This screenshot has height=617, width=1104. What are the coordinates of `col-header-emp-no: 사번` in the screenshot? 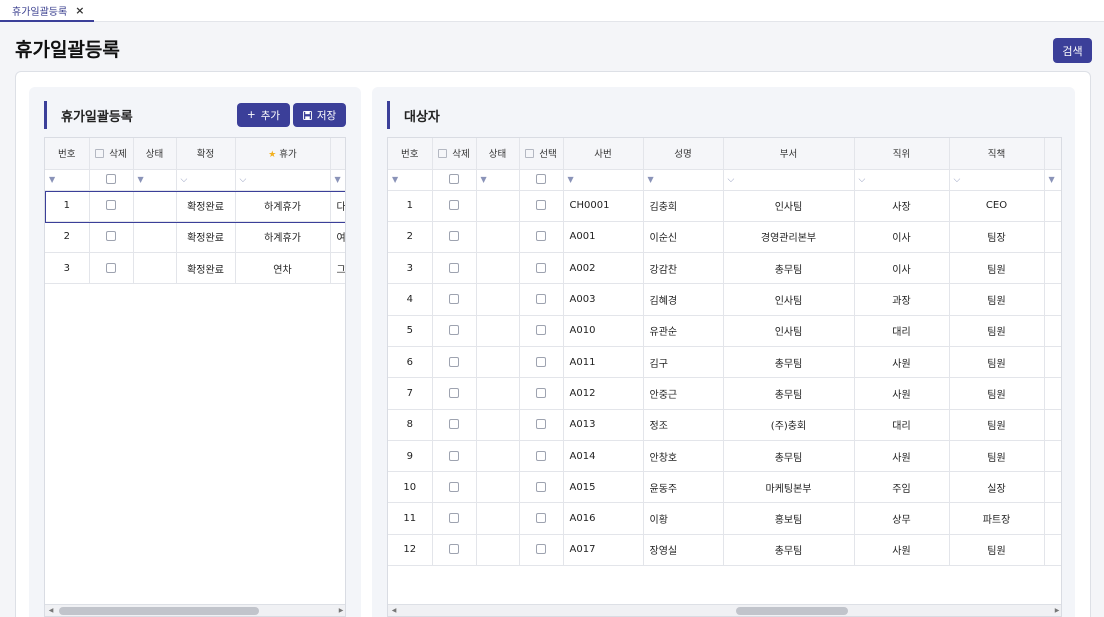 It's located at (603, 154).